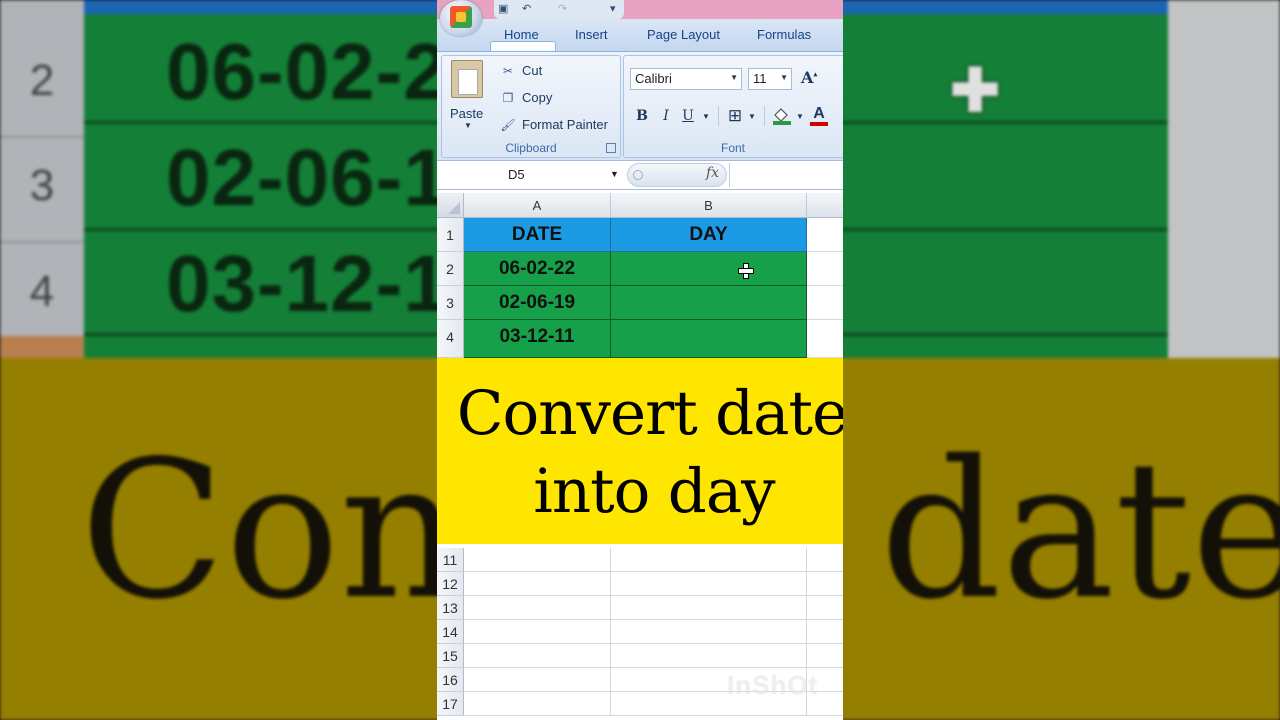 Image resolution: width=1280 pixels, height=720 pixels. Describe the element at coordinates (450, 303) in the screenshot. I see `row-header: 3` at that location.